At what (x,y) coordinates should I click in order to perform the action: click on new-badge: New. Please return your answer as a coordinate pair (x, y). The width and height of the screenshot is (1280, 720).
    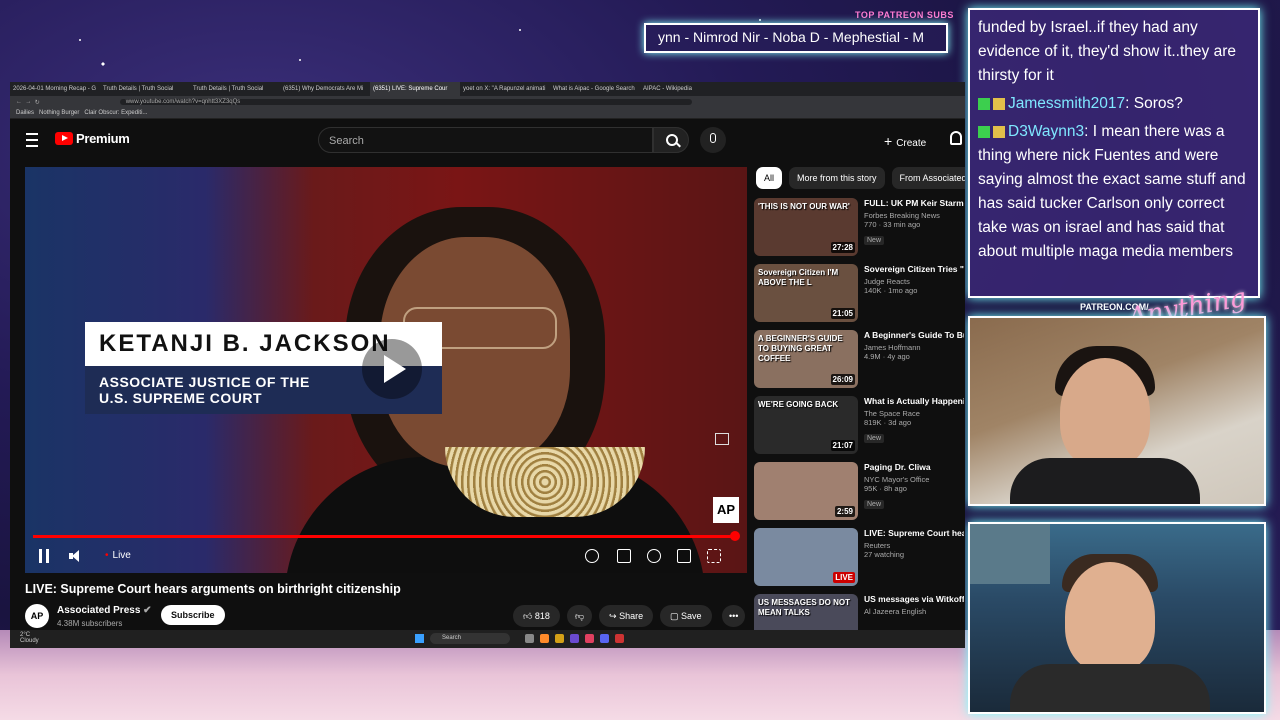
    Looking at the image, I should click on (874, 504).